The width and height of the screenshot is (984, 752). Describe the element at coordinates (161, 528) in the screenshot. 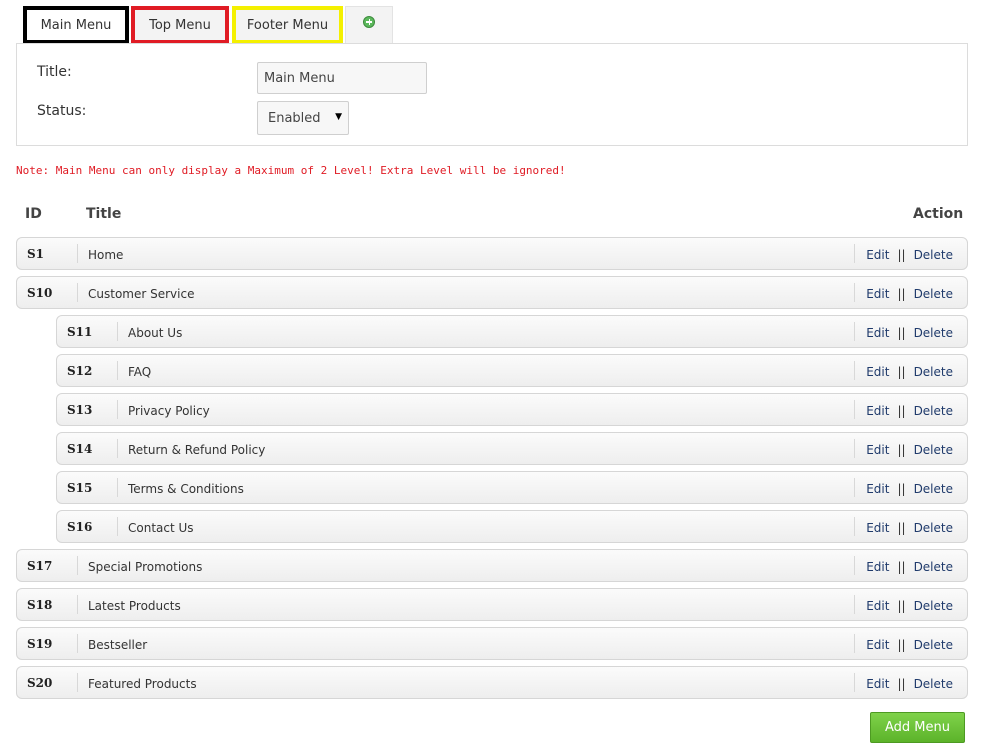

I see `menu-item-title: Contact Us` at that location.